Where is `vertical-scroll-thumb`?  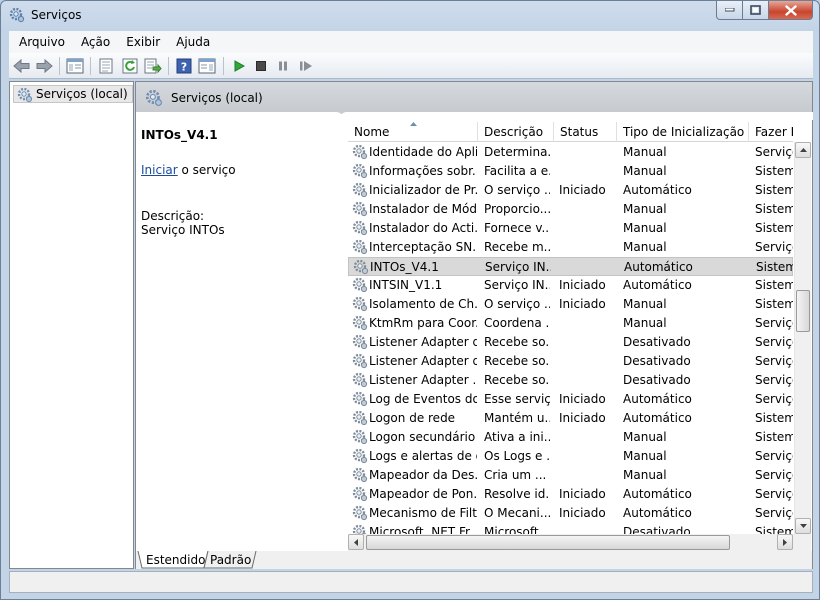 vertical-scroll-thumb is located at coordinates (803, 311).